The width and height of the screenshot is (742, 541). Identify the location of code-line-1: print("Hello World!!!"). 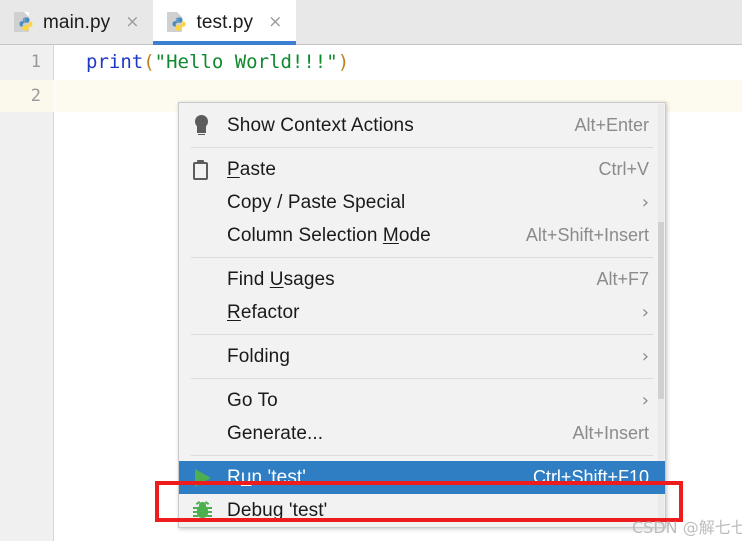
(217, 62).